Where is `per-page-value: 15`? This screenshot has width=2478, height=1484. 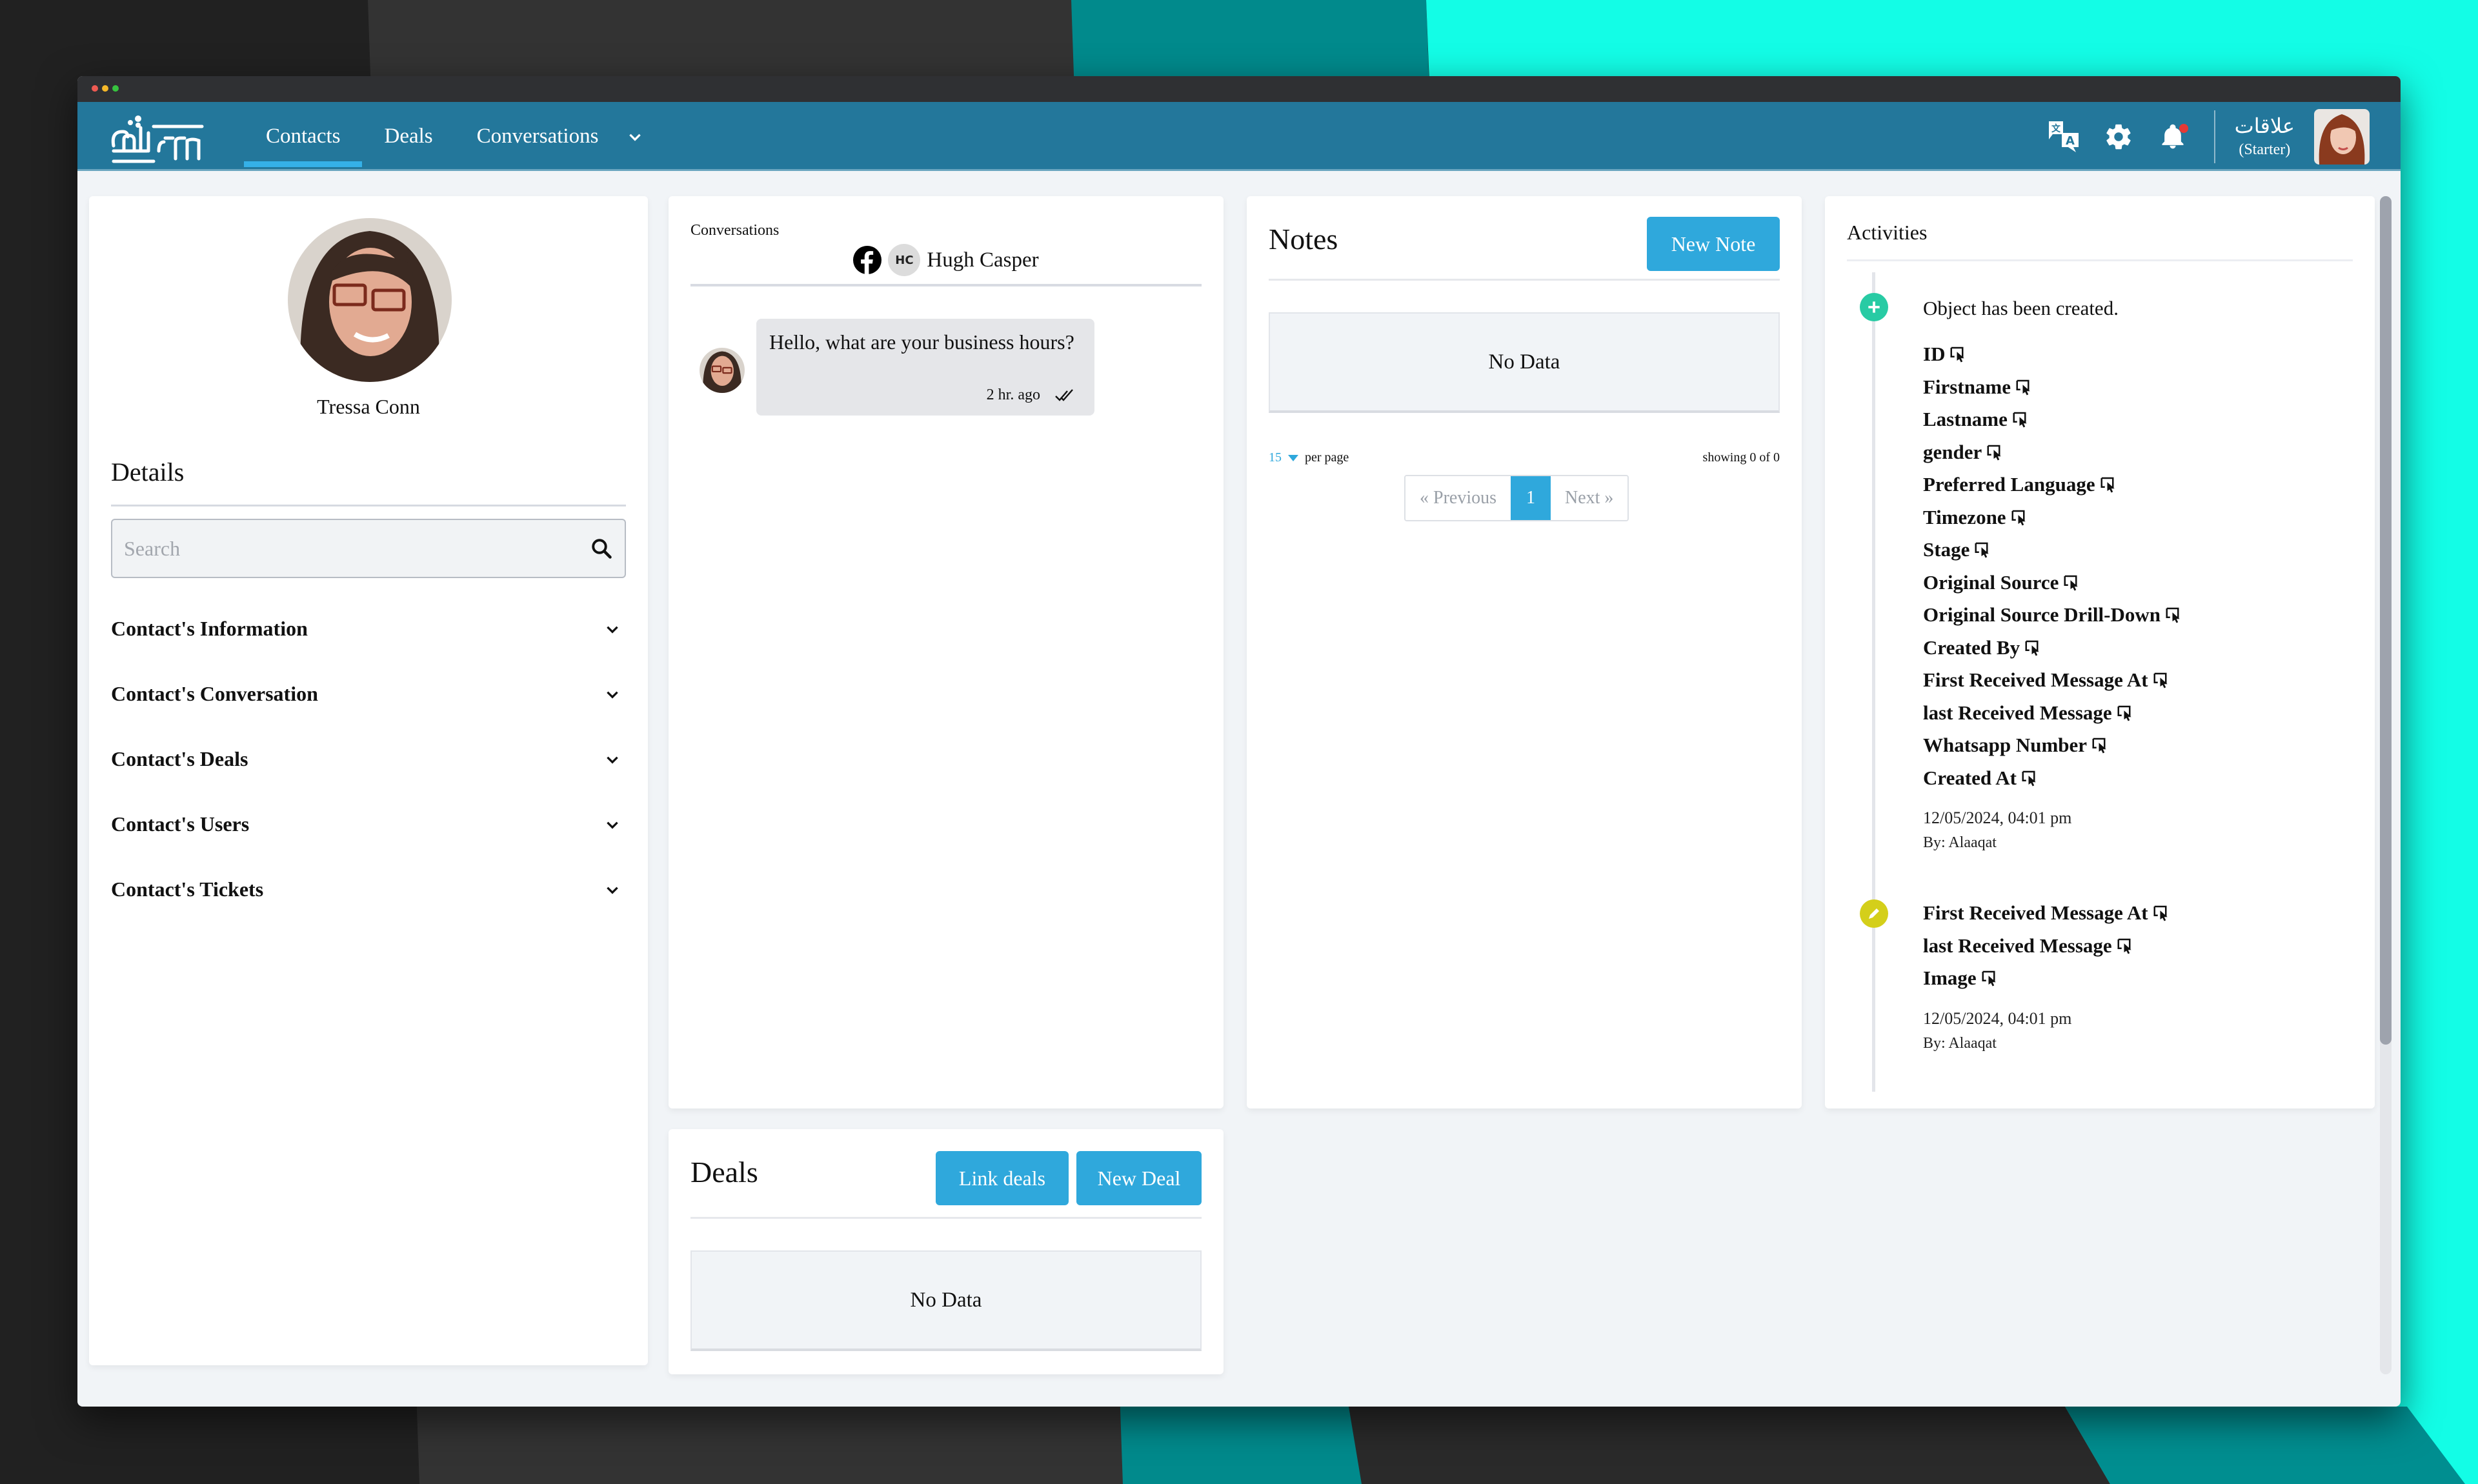 per-page-value: 15 is located at coordinates (1275, 457).